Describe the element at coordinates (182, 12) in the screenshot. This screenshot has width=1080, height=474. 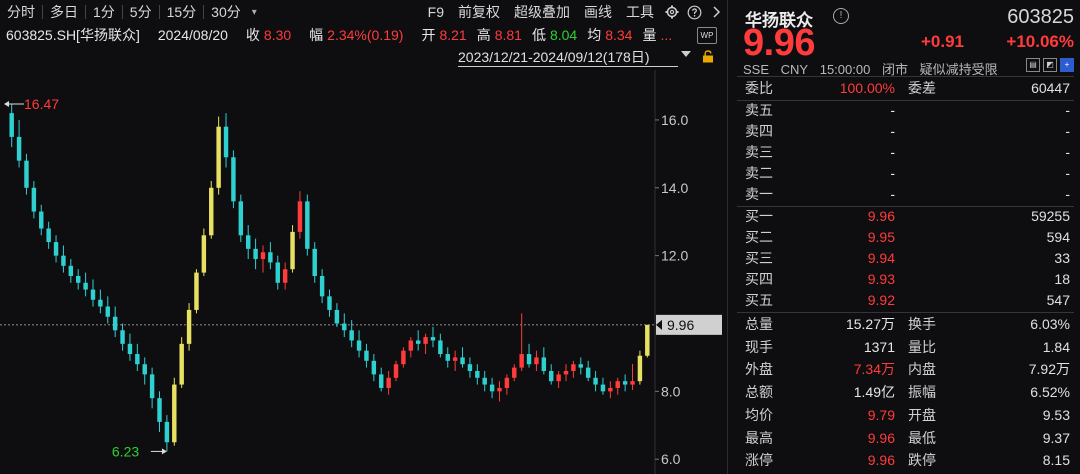
I see `tab-15min: 15分` at that location.